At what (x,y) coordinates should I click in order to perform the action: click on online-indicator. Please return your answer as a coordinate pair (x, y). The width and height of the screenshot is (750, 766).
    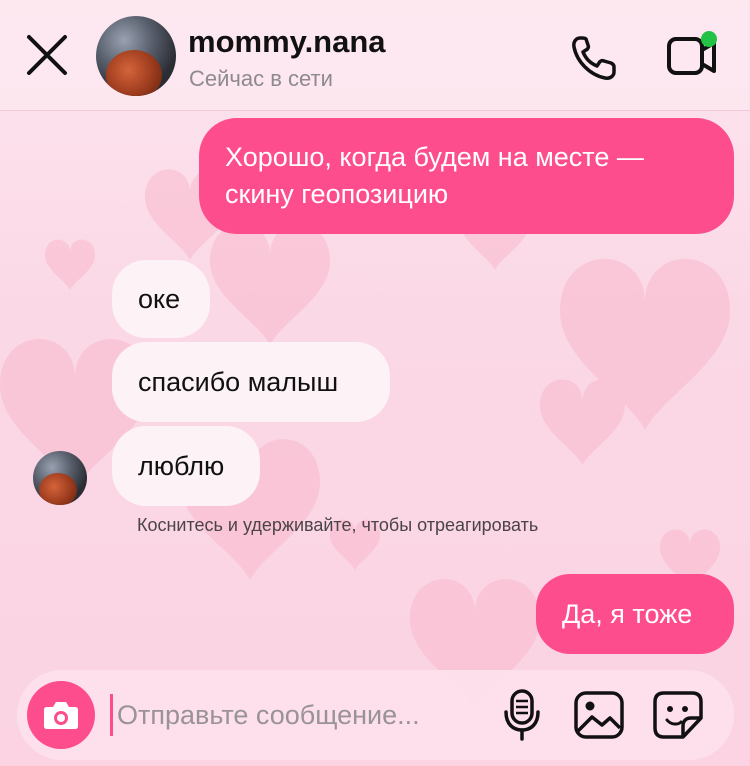
    Looking at the image, I should click on (709, 39).